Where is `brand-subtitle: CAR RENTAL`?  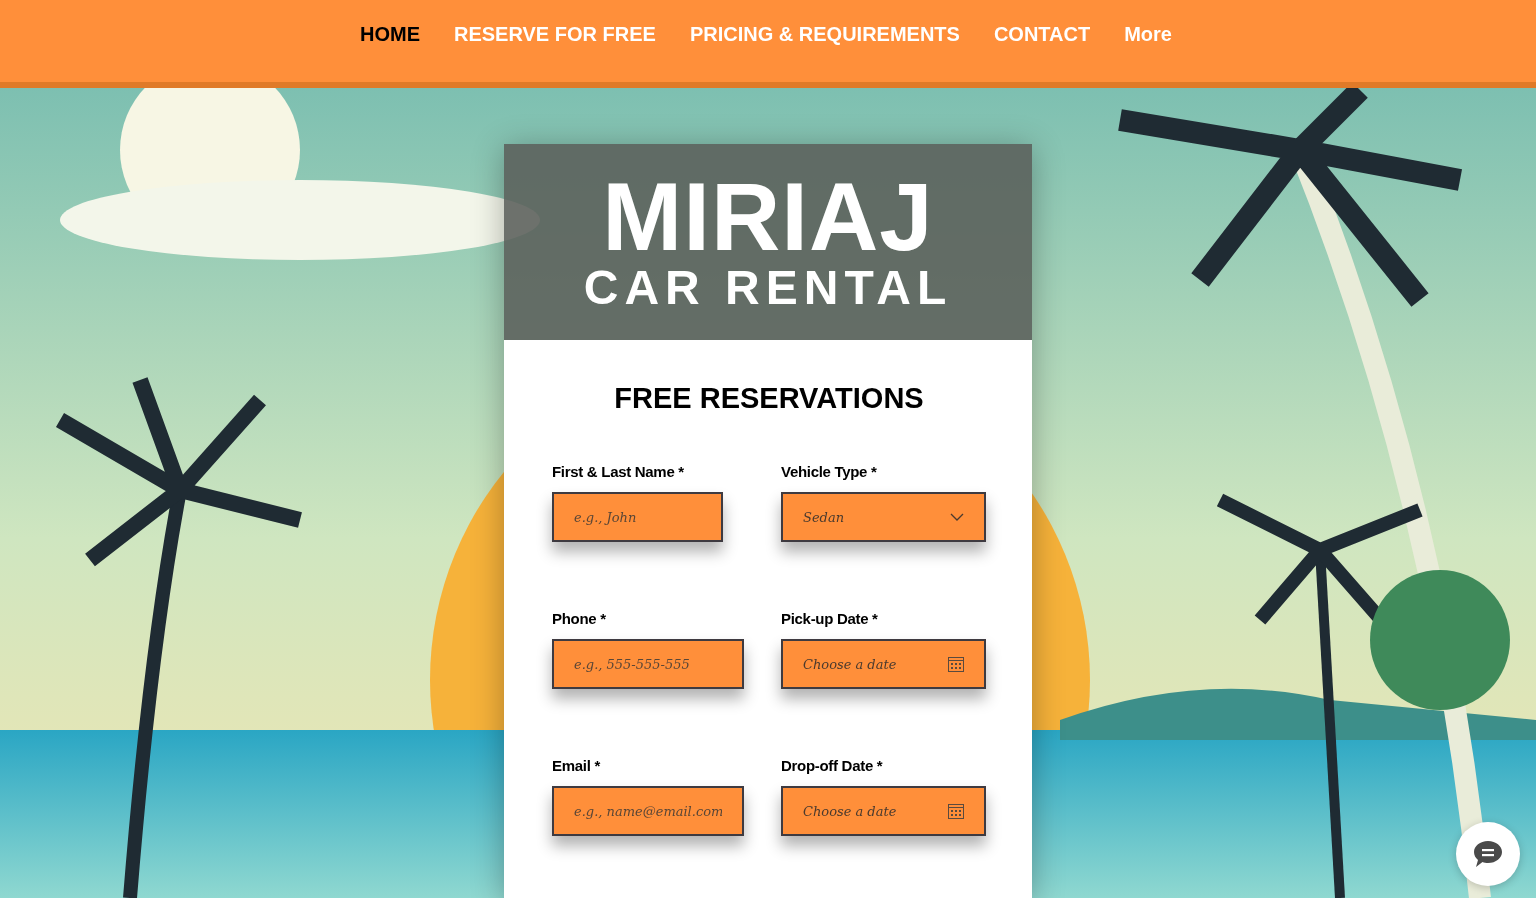
brand-subtitle: CAR RENTAL is located at coordinates (768, 288).